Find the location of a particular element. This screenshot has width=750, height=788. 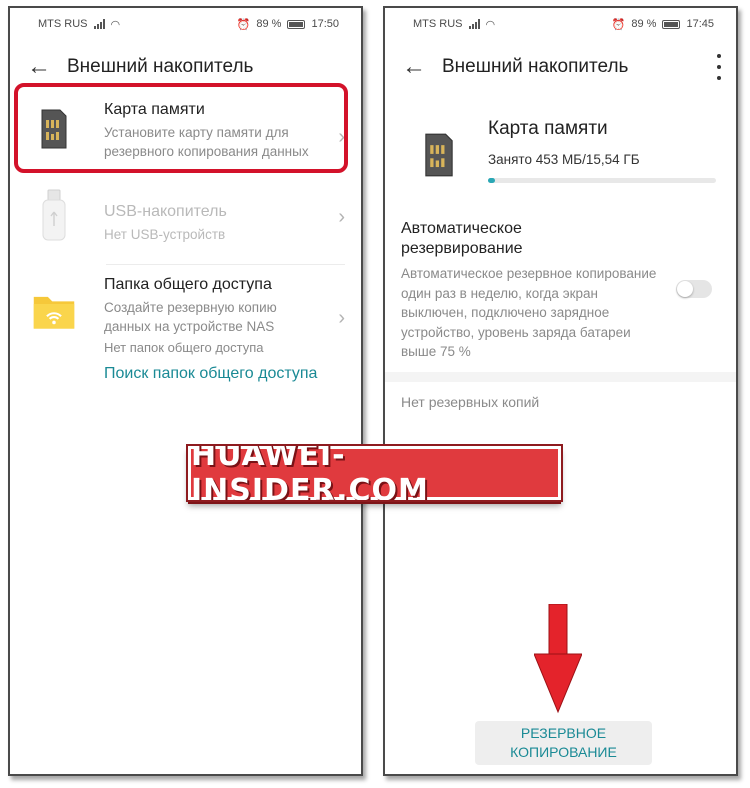

shared-folder-title: Папка общего доступа is located at coordinates (188, 284).